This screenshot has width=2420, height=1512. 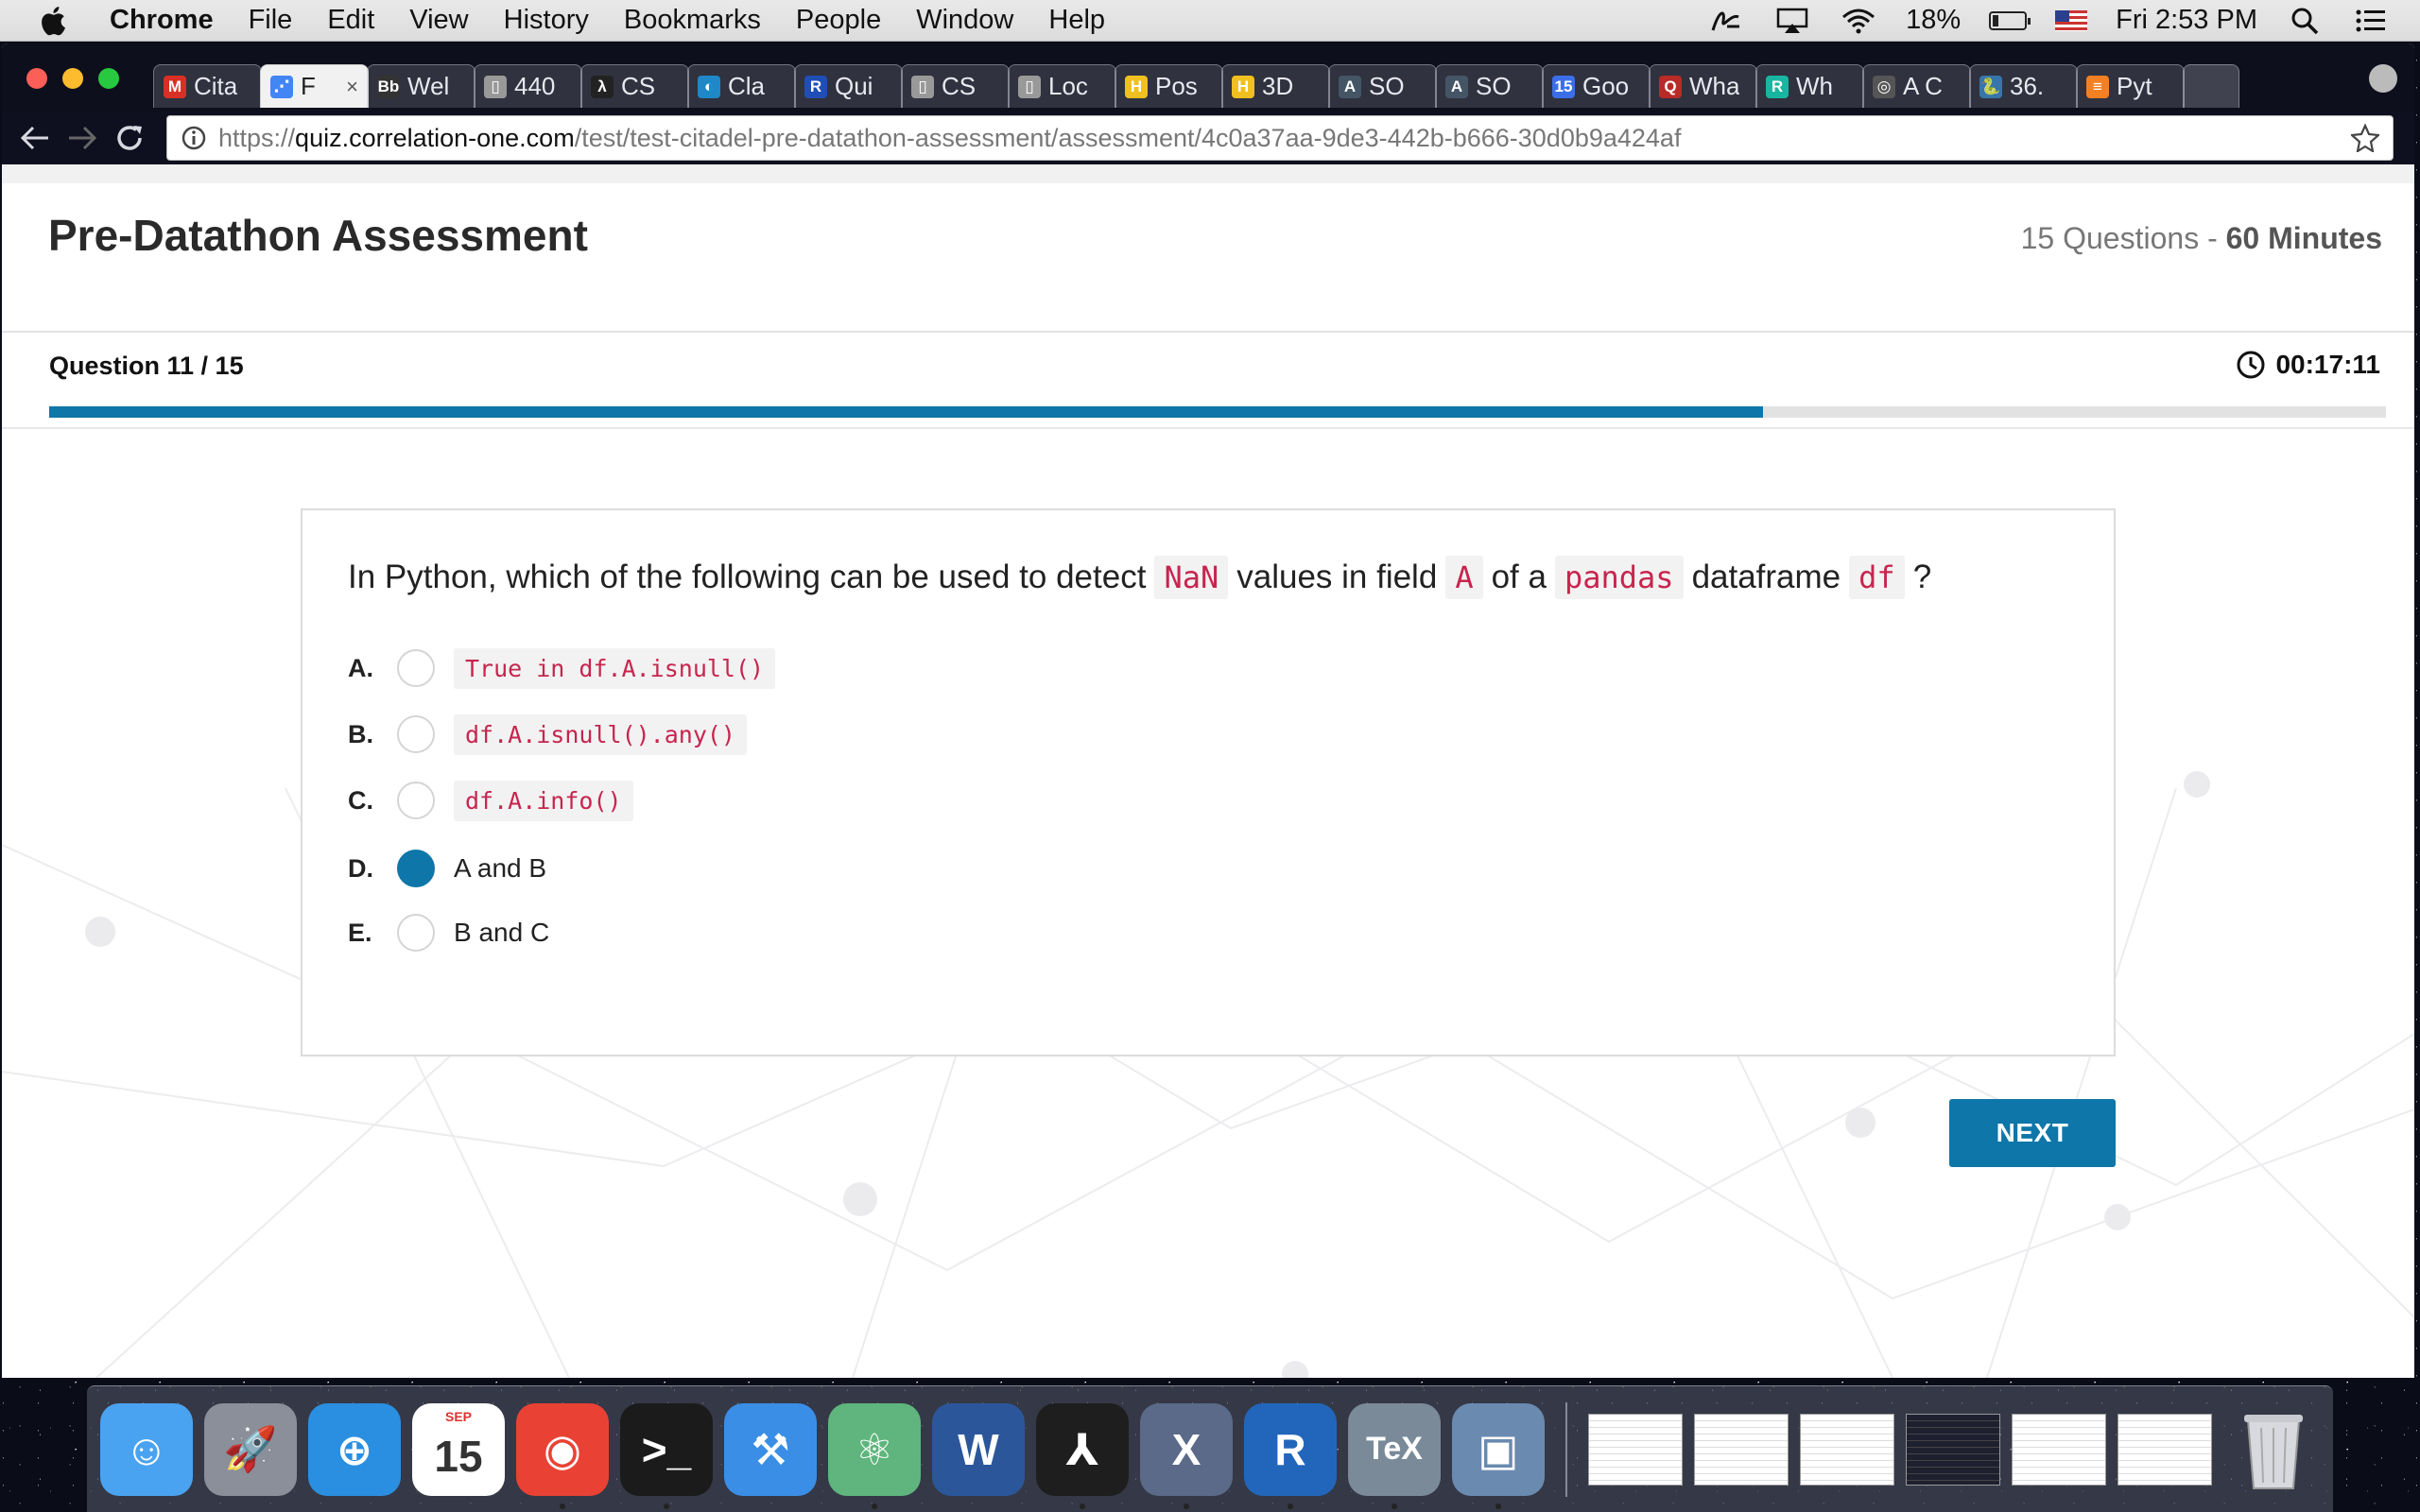 What do you see at coordinates (770, 1449) in the screenshot?
I see `xcode-icon: ⚒` at bounding box center [770, 1449].